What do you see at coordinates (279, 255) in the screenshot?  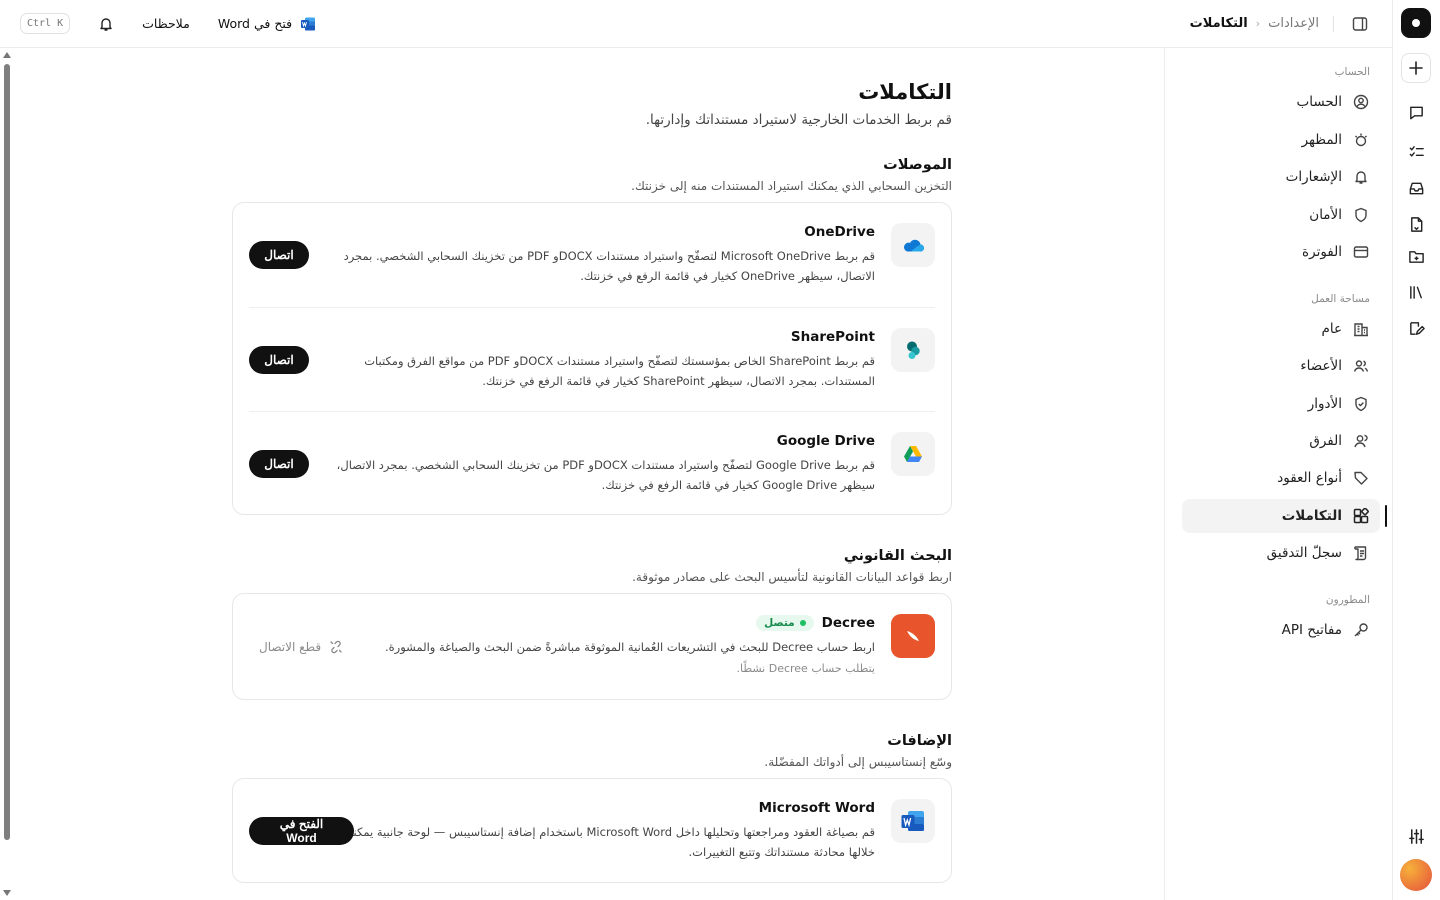 I see `connect-onedrive-button: اتصال` at bounding box center [279, 255].